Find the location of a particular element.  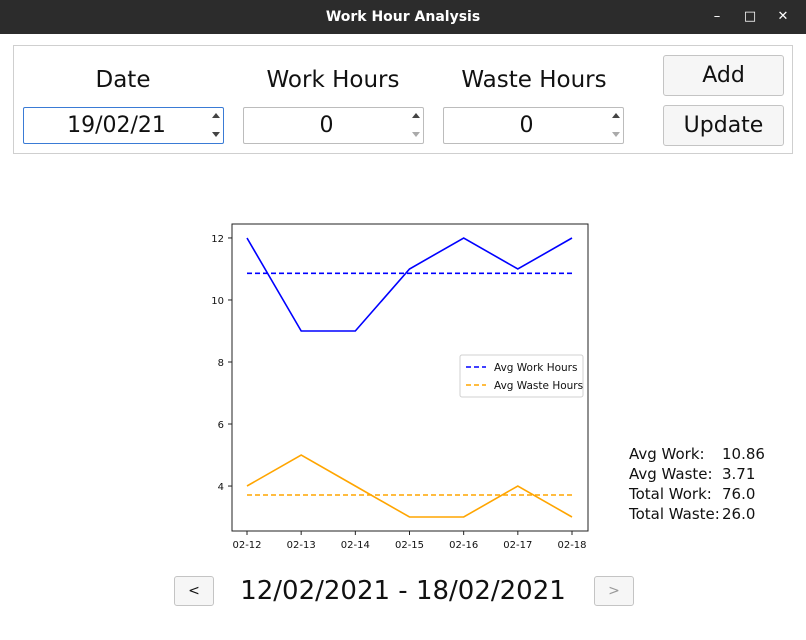

x-tick-label: 02-15 is located at coordinates (409, 545).